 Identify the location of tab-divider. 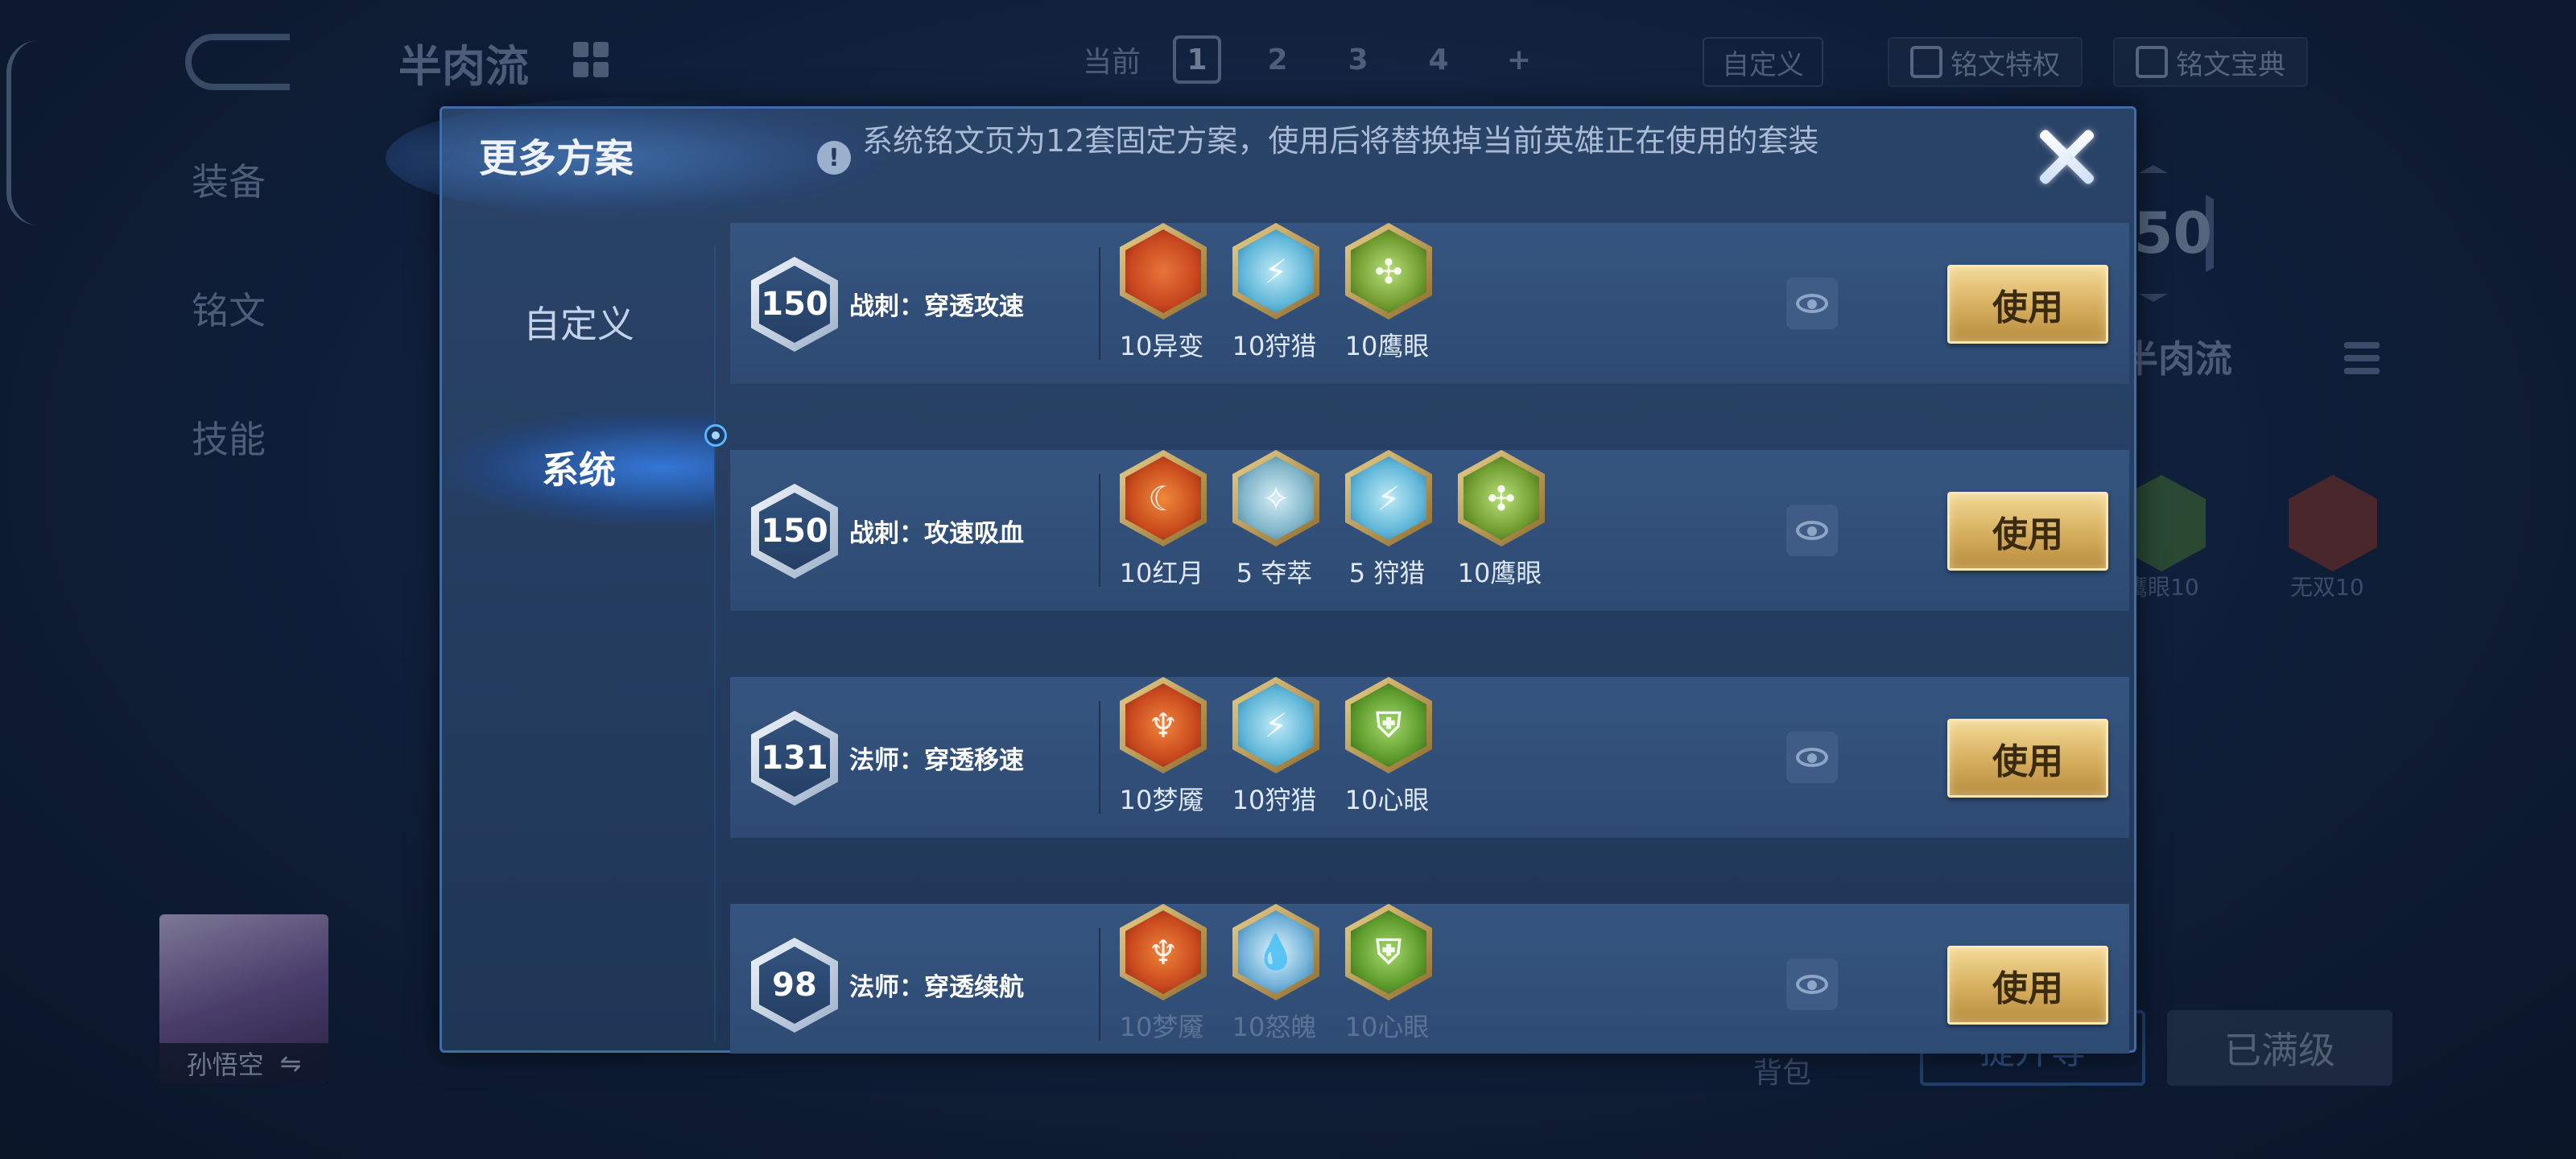
(715, 643).